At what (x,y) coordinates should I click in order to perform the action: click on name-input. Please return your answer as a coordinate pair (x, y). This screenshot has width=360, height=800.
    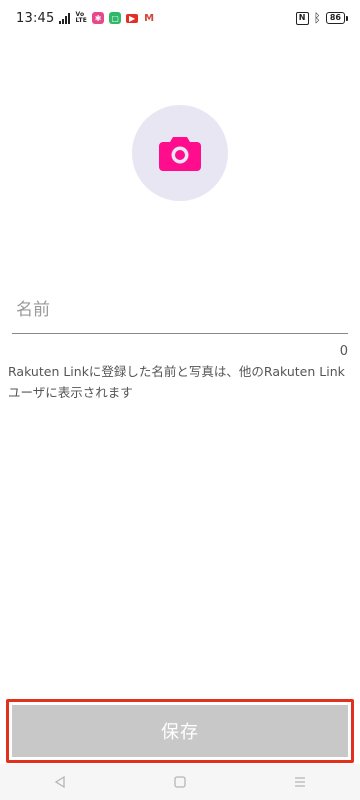
    Looking at the image, I should click on (180, 310).